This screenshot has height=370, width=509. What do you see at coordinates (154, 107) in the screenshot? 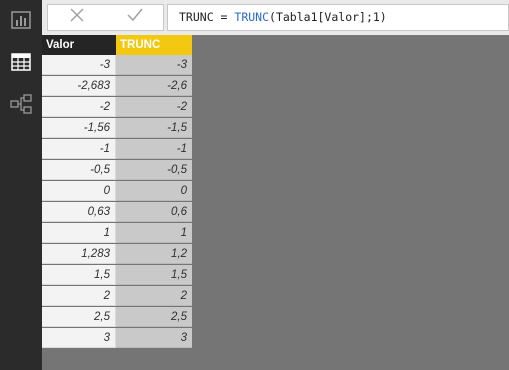
I see `cell-trunc: -2` at bounding box center [154, 107].